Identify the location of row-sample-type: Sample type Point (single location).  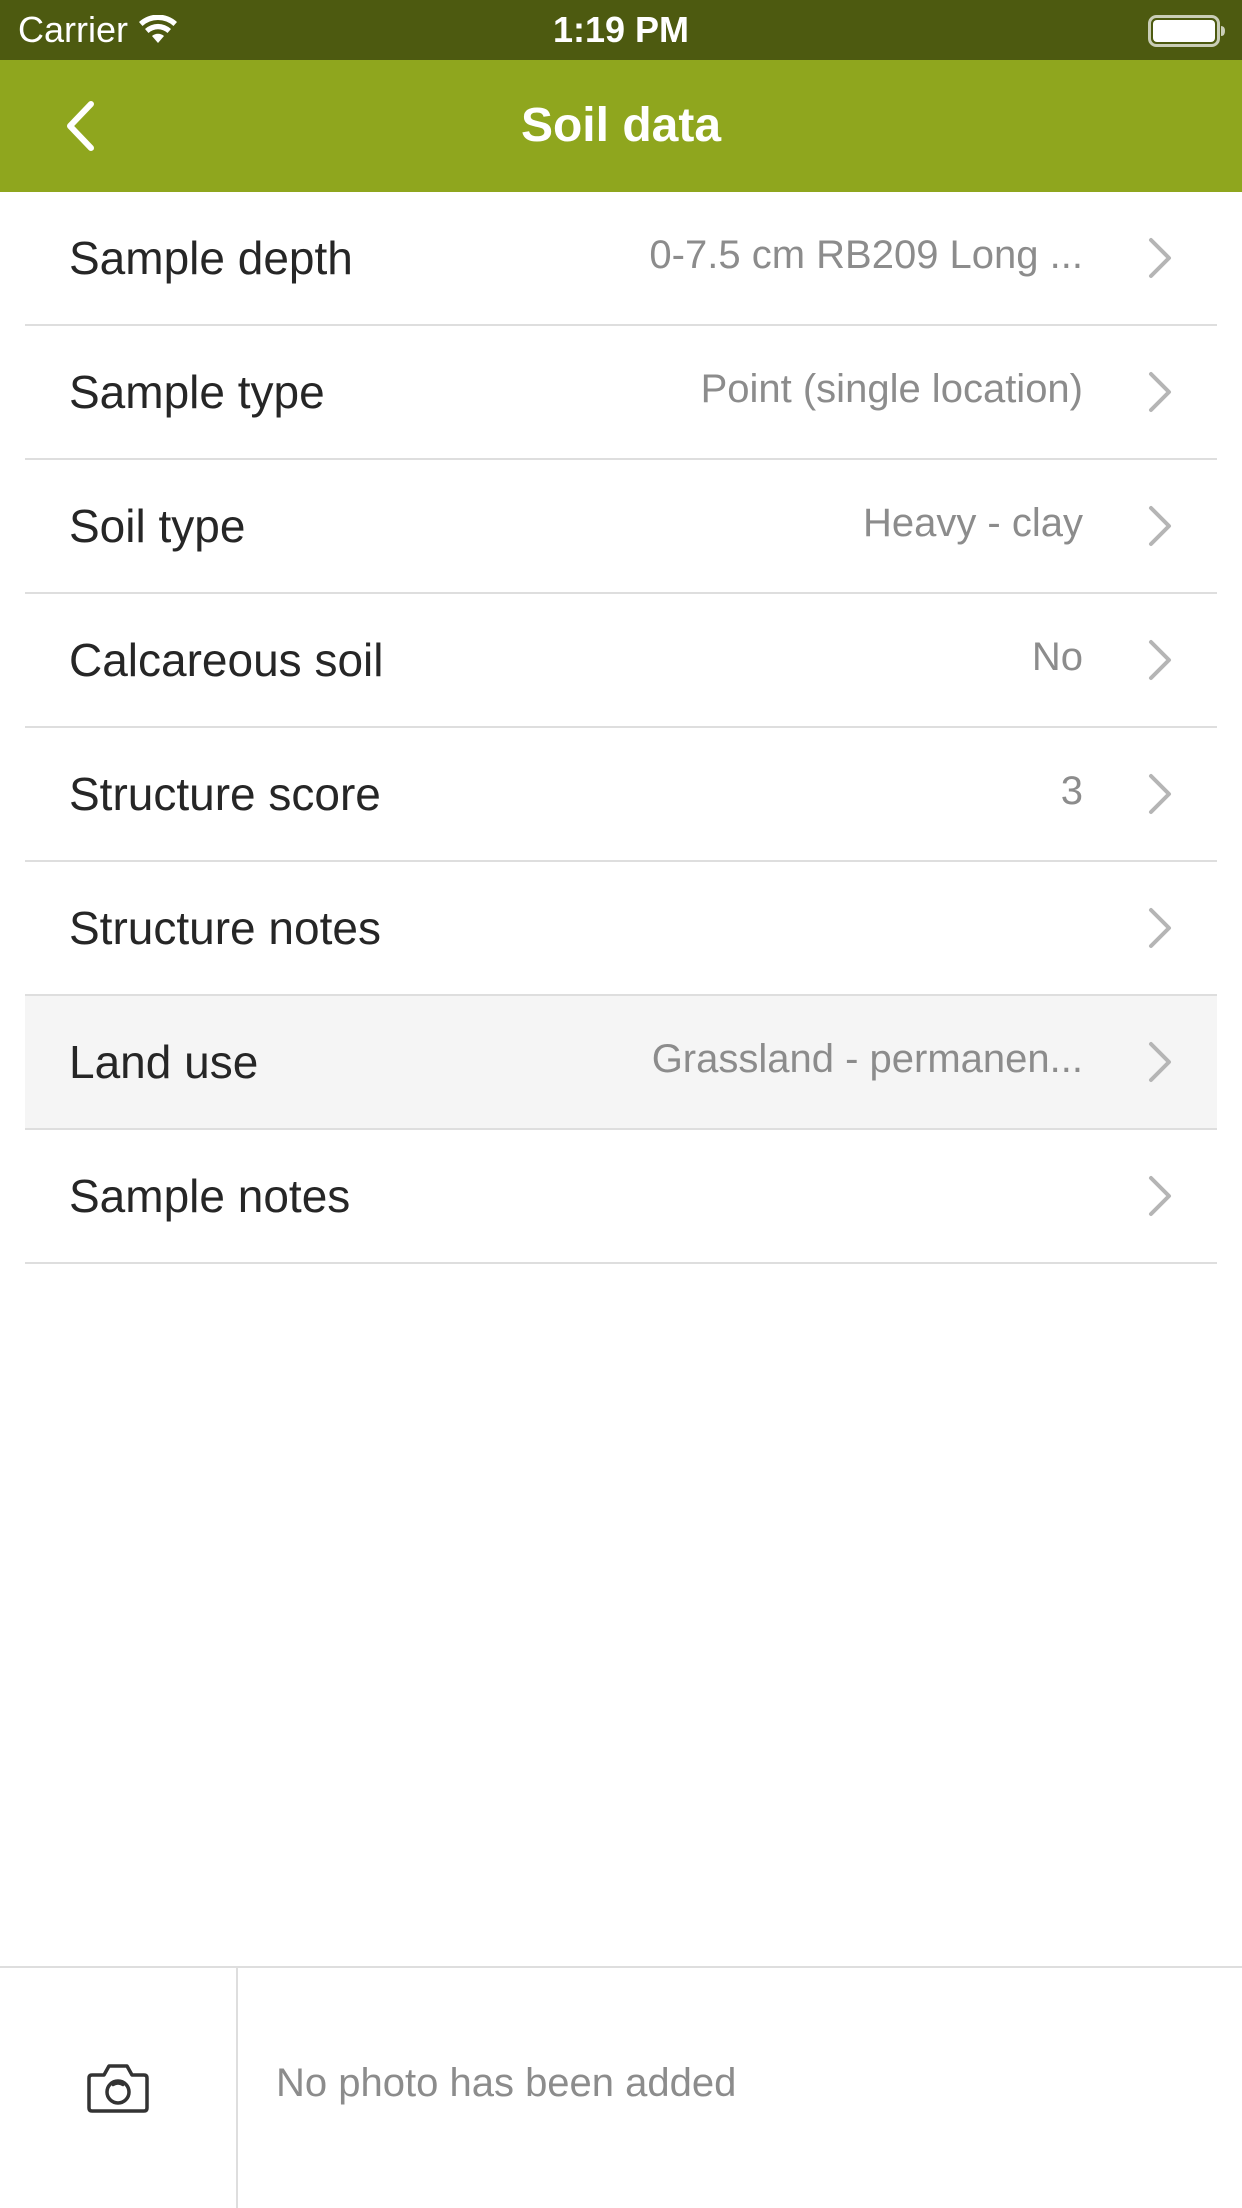
(621, 393).